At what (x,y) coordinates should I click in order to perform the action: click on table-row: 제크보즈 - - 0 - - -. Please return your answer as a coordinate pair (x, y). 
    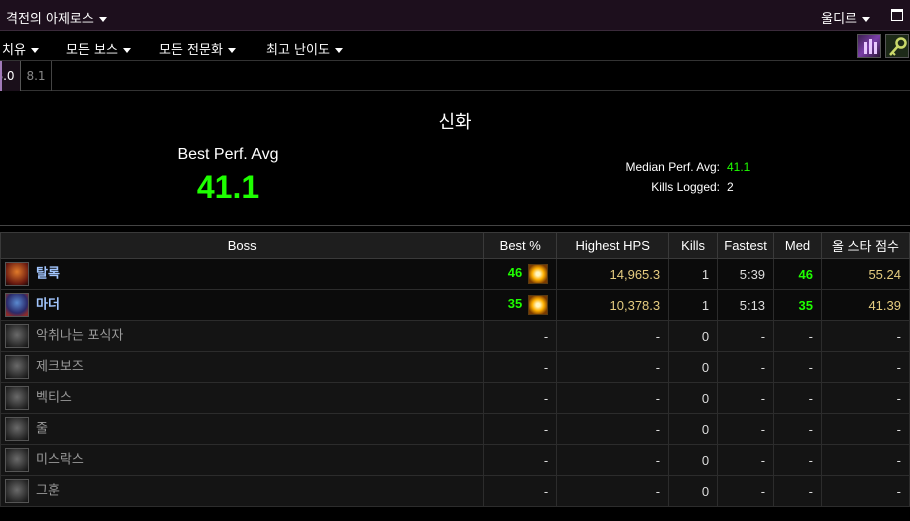
    Looking at the image, I should click on (455, 367).